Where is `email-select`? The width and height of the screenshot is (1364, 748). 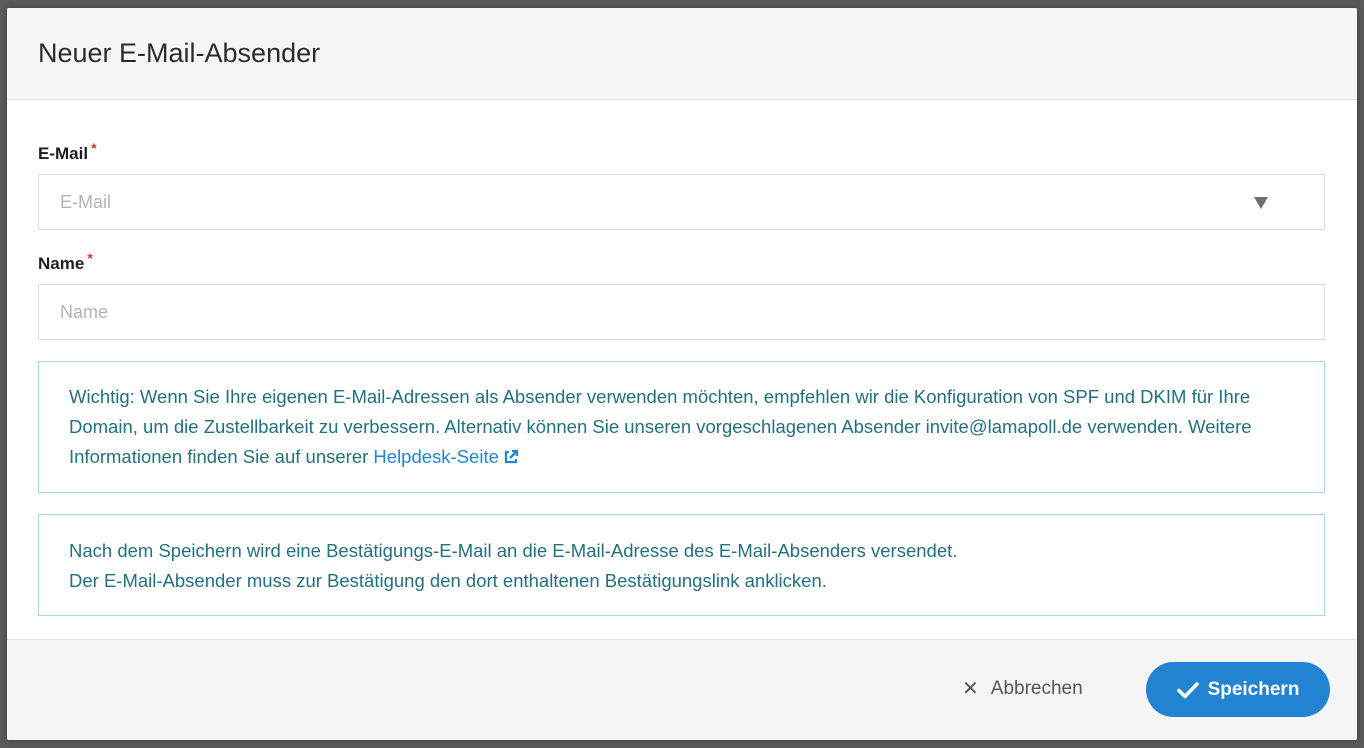 email-select is located at coordinates (681, 202).